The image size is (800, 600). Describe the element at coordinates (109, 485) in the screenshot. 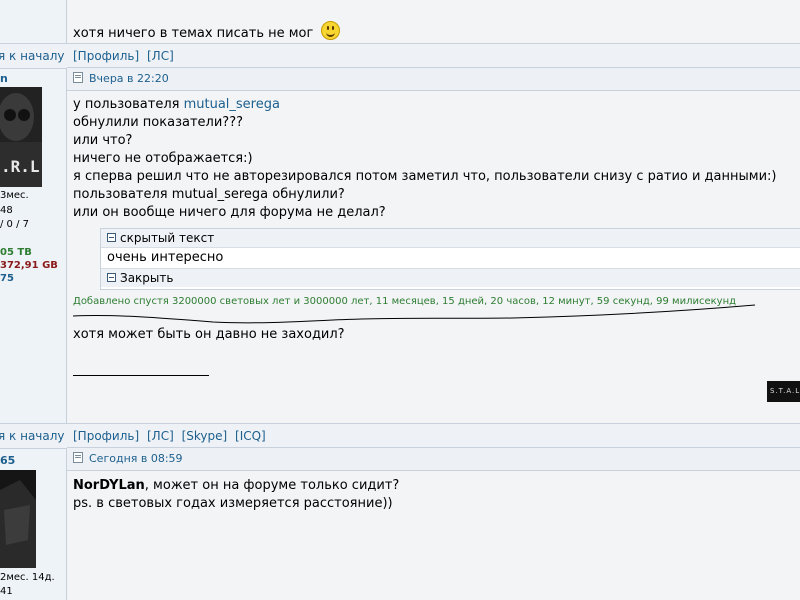

I see `reply-username: NorDYLan` at that location.